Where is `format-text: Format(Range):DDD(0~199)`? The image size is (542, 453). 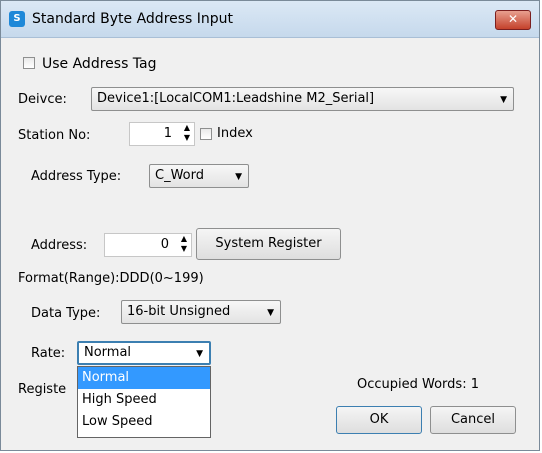 format-text: Format(Range):DDD(0~199) is located at coordinates (111, 278).